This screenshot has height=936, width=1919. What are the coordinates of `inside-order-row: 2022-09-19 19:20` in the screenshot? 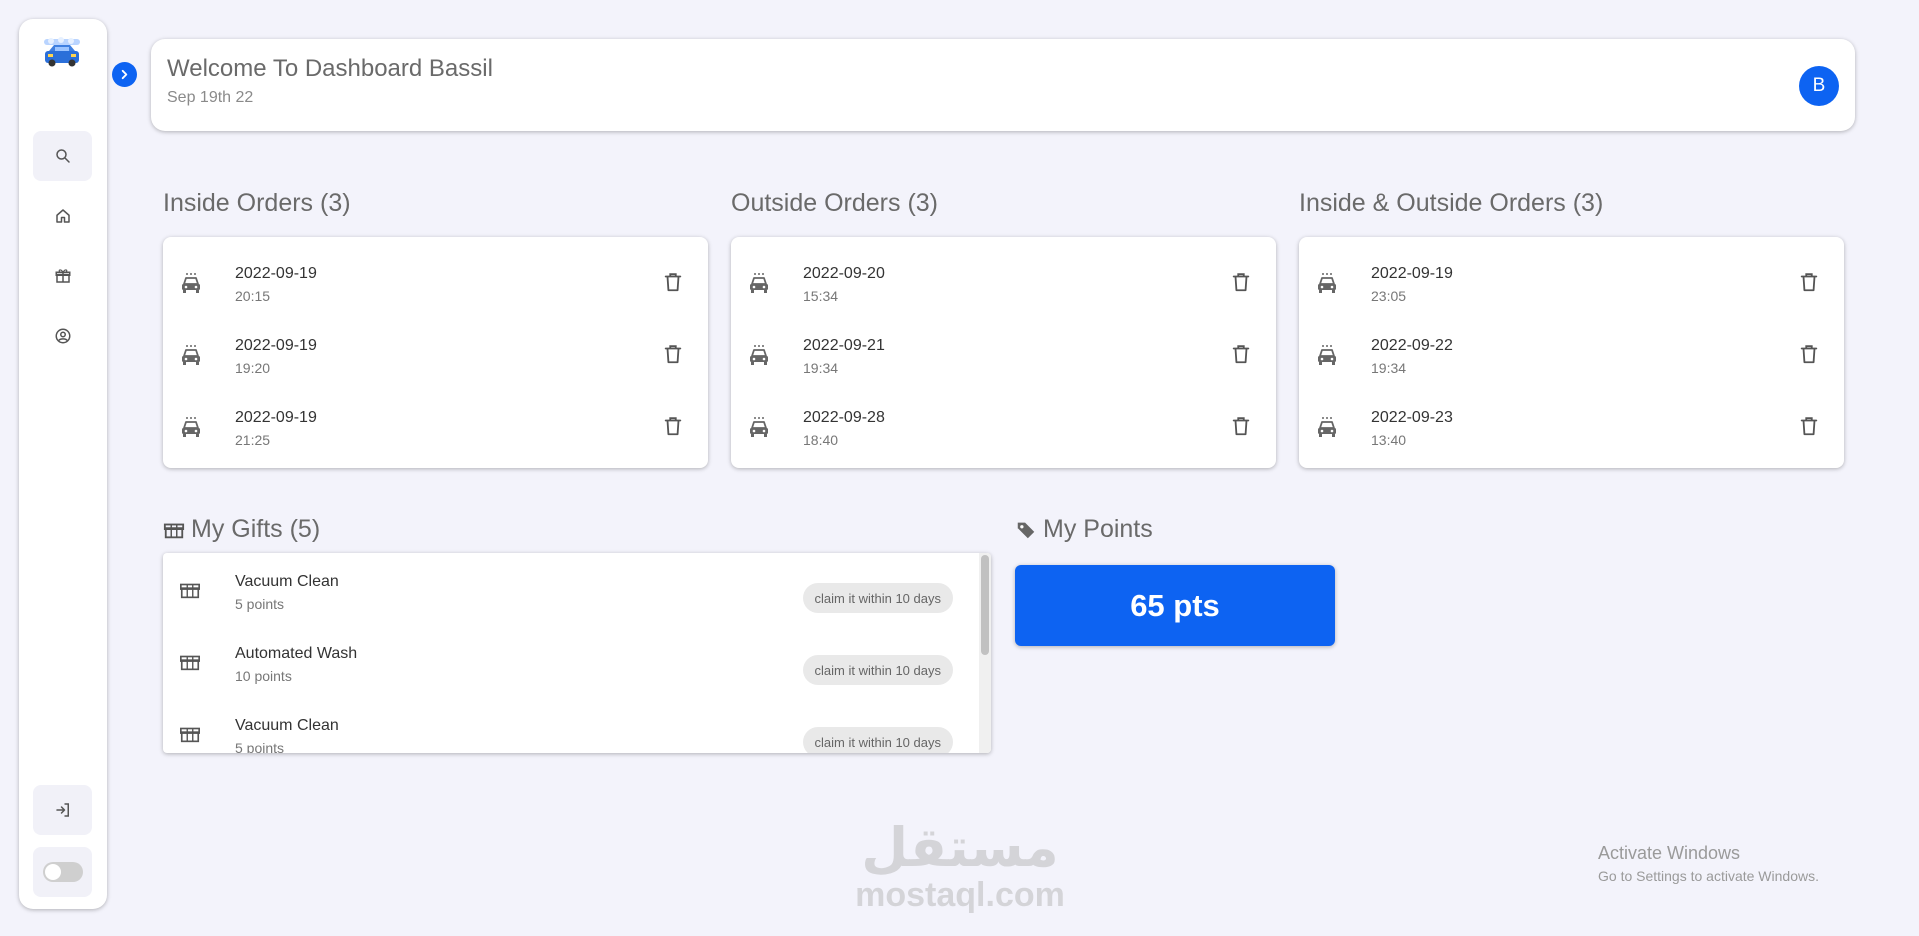 It's located at (435, 353).